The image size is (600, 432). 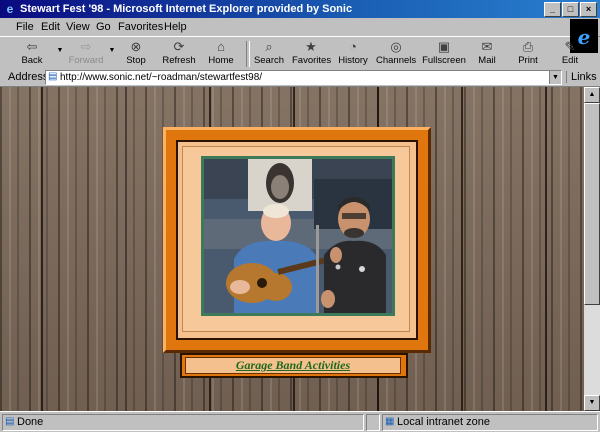 What do you see at coordinates (311, 46) in the screenshot?
I see `favorites-icon: ★` at bounding box center [311, 46].